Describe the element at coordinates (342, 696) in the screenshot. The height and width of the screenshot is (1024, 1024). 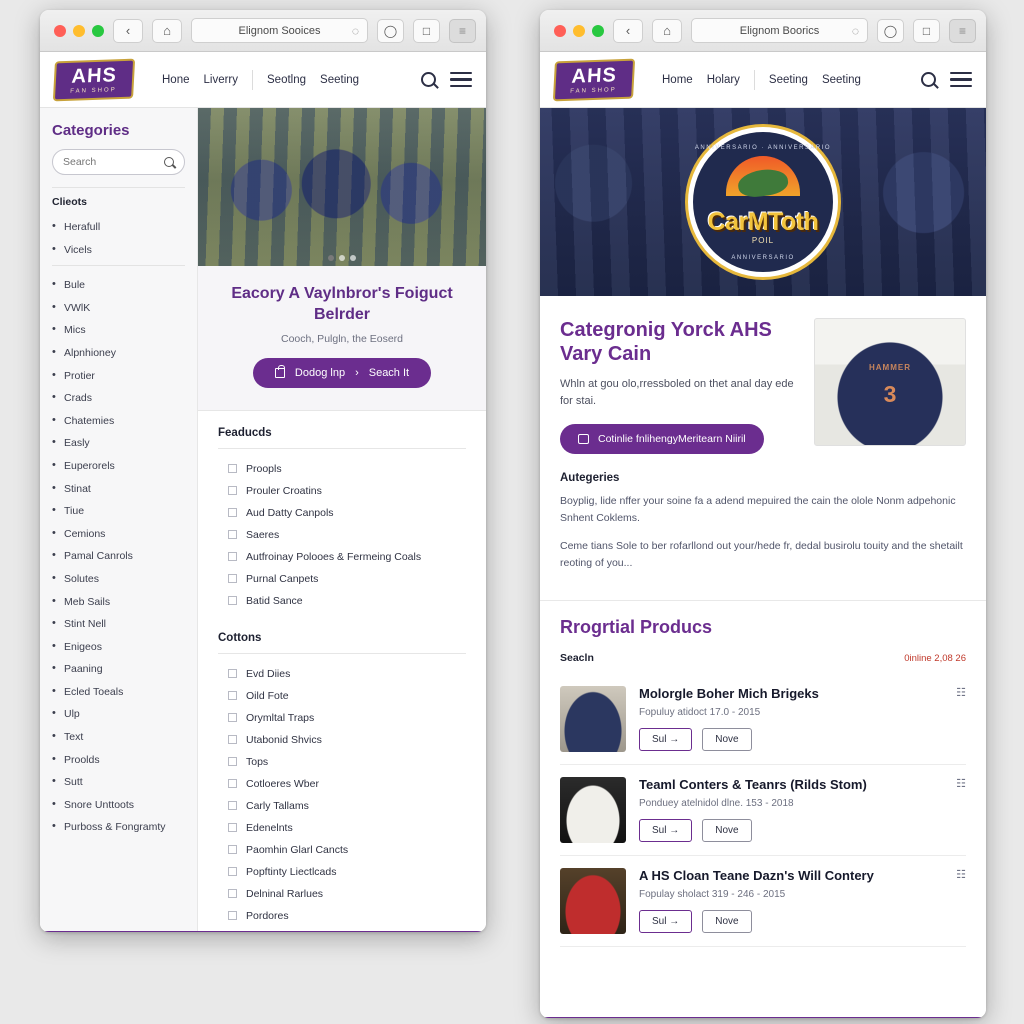
I see `facet-option: Oild Fote` at that location.